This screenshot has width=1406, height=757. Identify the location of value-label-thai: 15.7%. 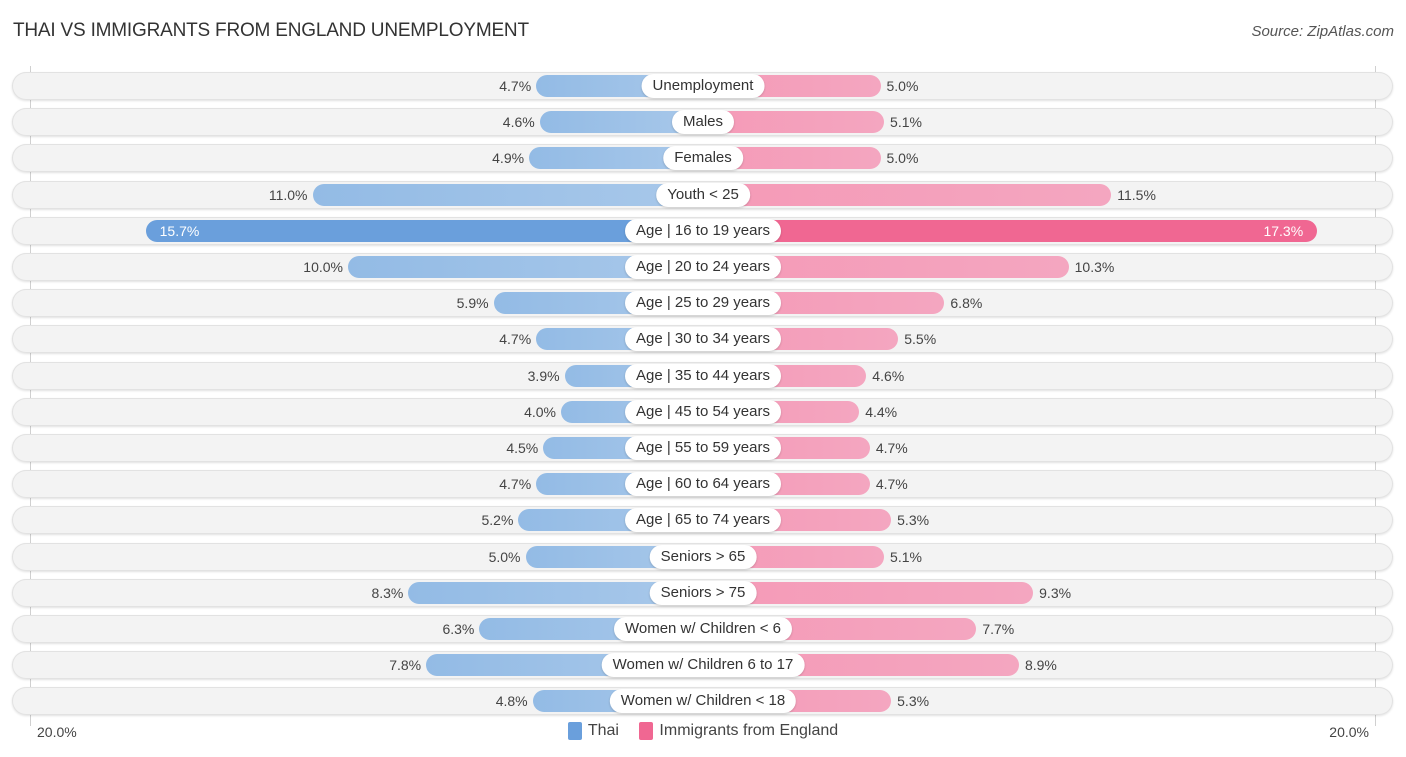
(179, 230).